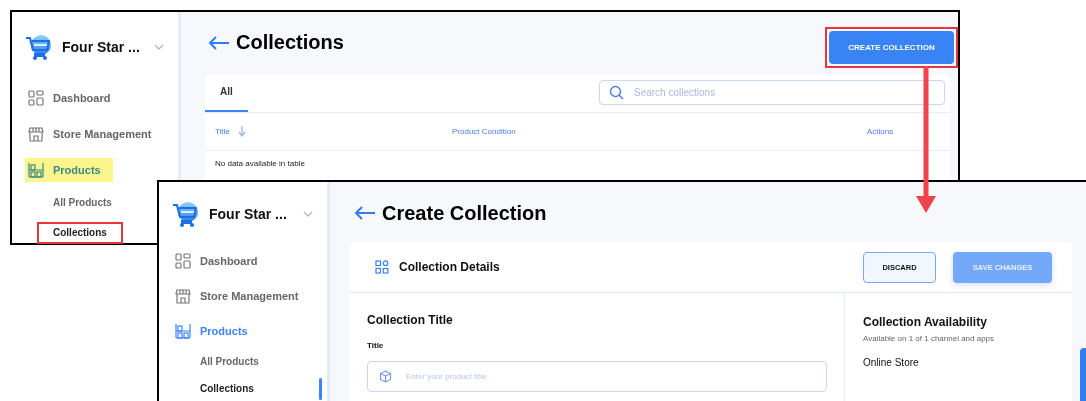 This screenshot has width=1086, height=401. Describe the element at coordinates (241, 131) in the screenshot. I see `sort-down-icon` at that location.